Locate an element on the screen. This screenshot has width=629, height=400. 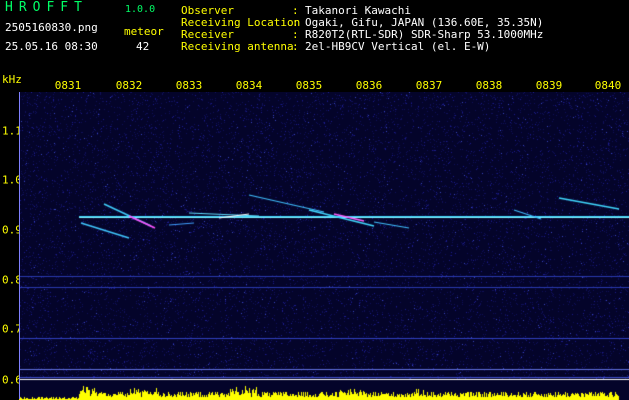
meteor-count: 42 is located at coordinates (143, 46).